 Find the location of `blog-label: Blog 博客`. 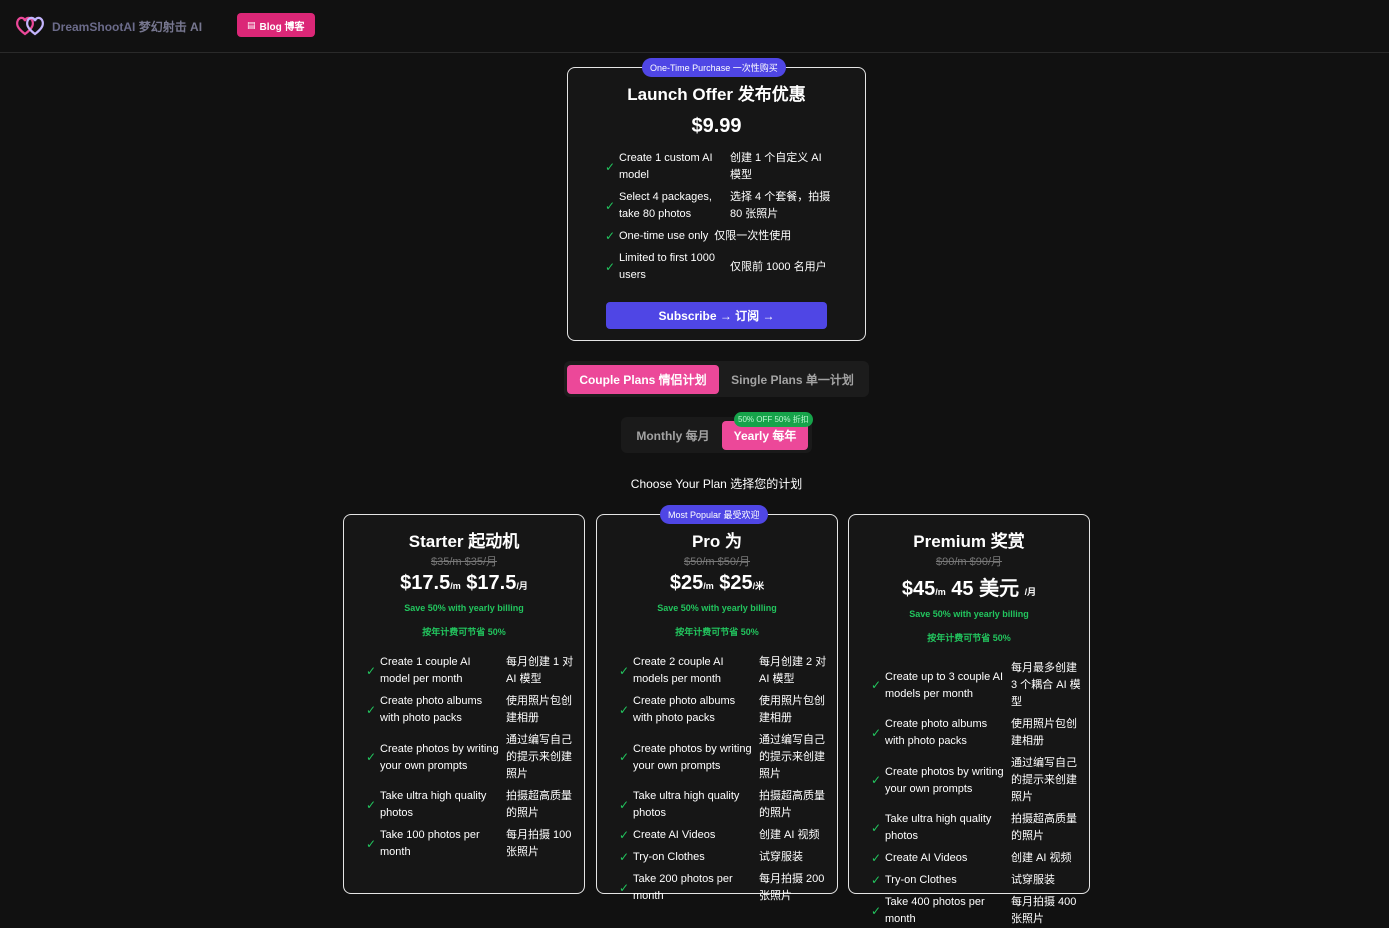

blog-label: Blog 博客 is located at coordinates (282, 27).